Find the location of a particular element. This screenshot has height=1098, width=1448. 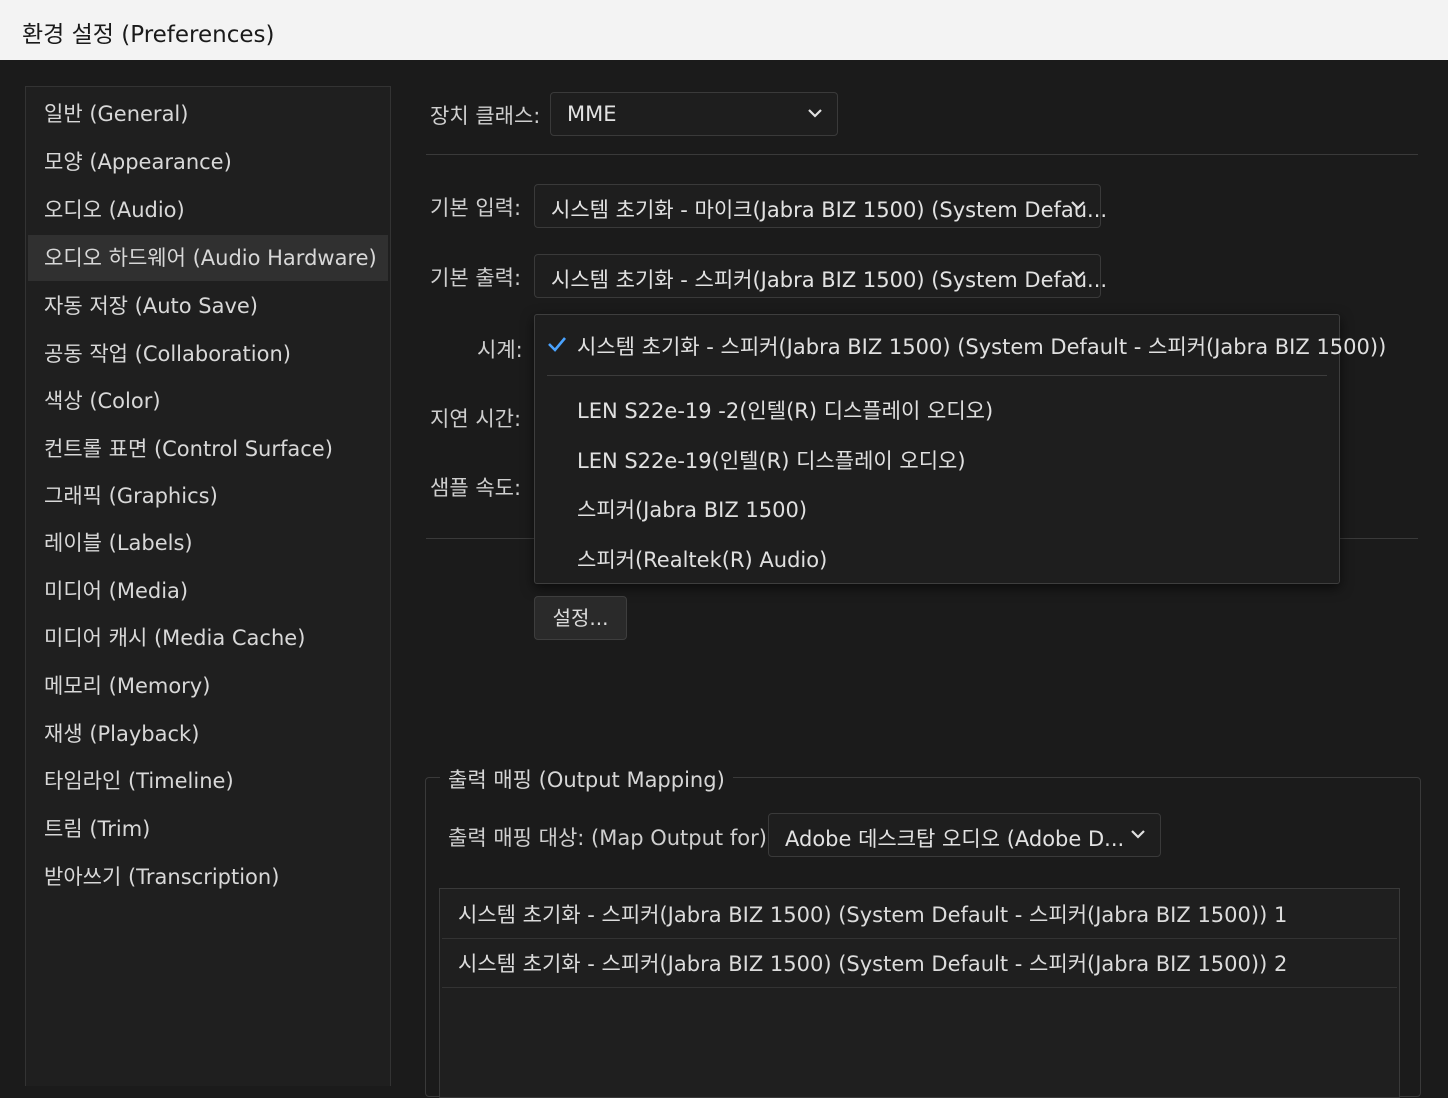

output-mapping-title: 출력 매핑 (Output Mapping) is located at coordinates (586, 779).